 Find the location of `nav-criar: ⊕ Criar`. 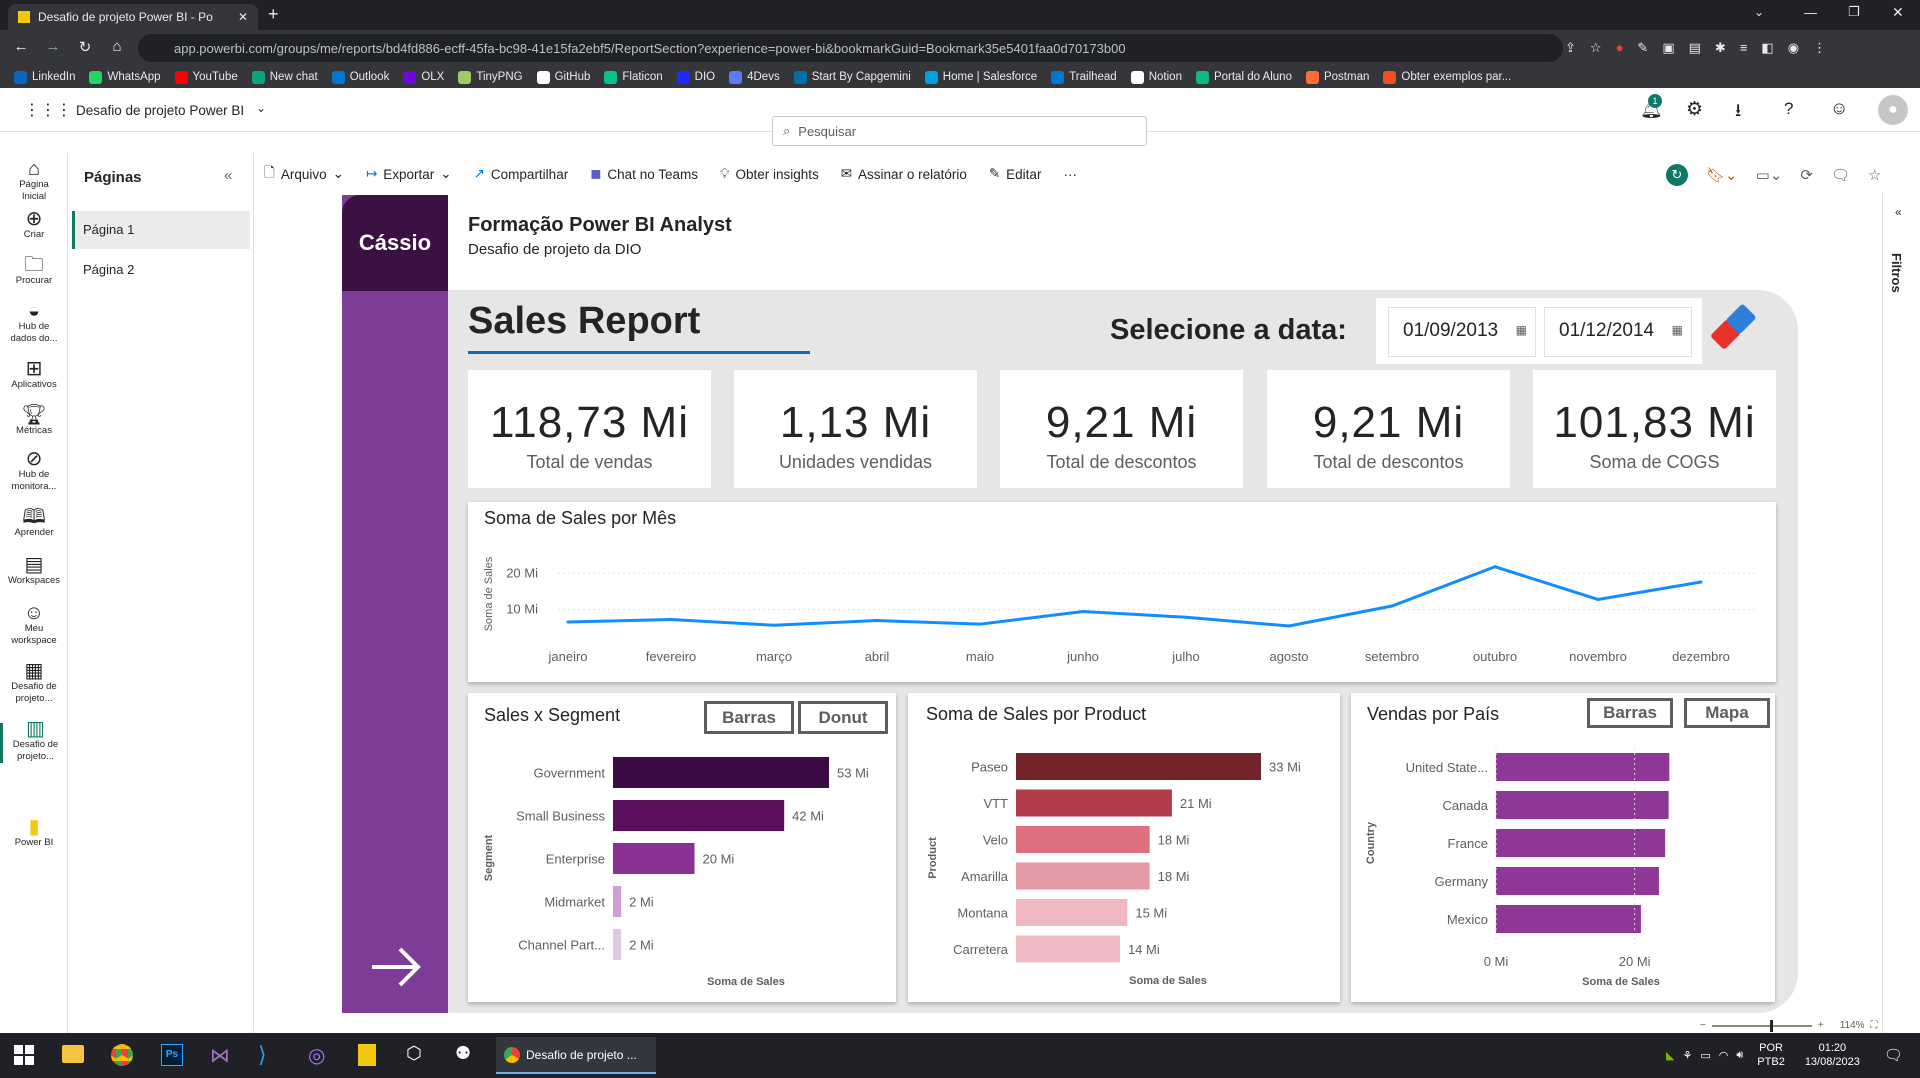

nav-criar: ⊕ Criar is located at coordinates (34, 225).